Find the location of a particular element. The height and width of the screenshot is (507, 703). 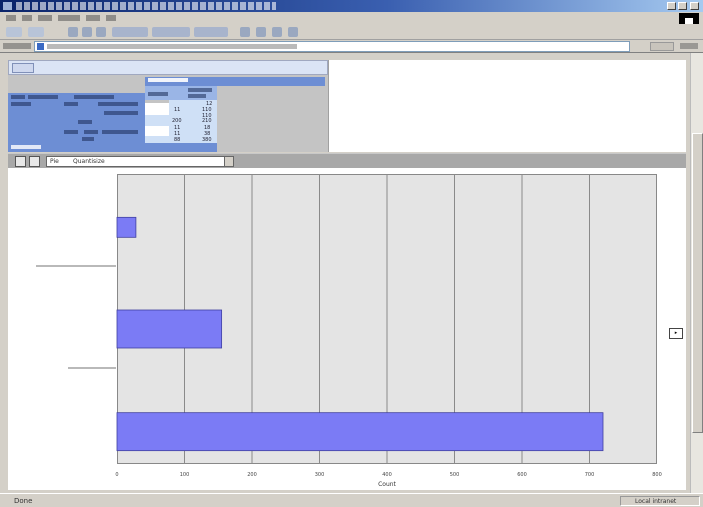

x-tick-label: 600 is located at coordinates (522, 475).